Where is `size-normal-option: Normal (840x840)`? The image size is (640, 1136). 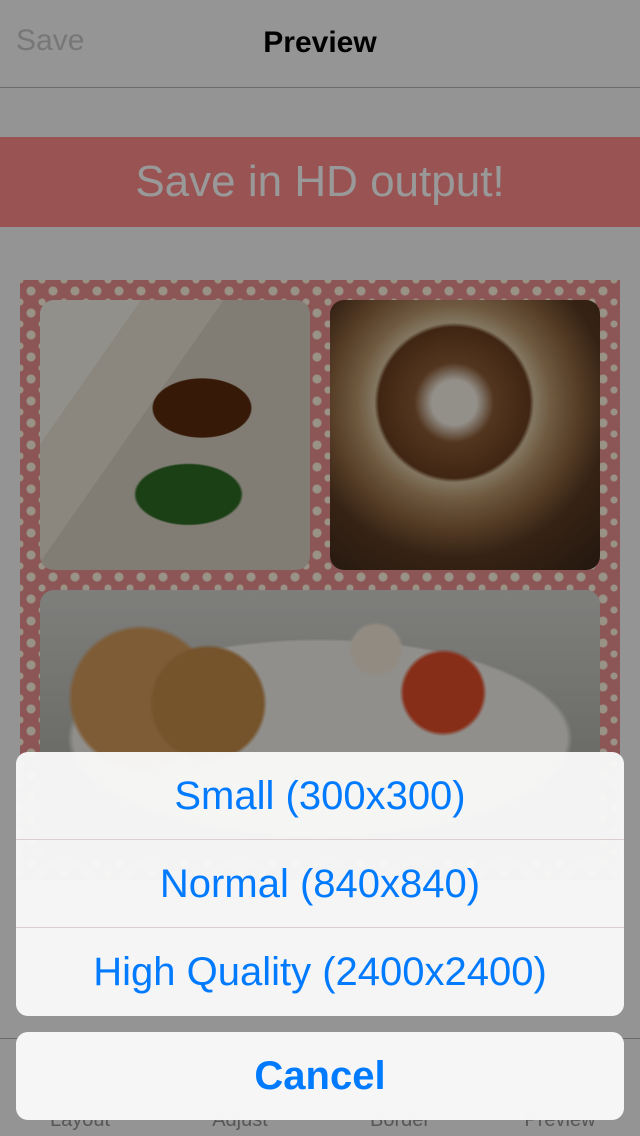
size-normal-option: Normal (840x840) is located at coordinates (320, 884).